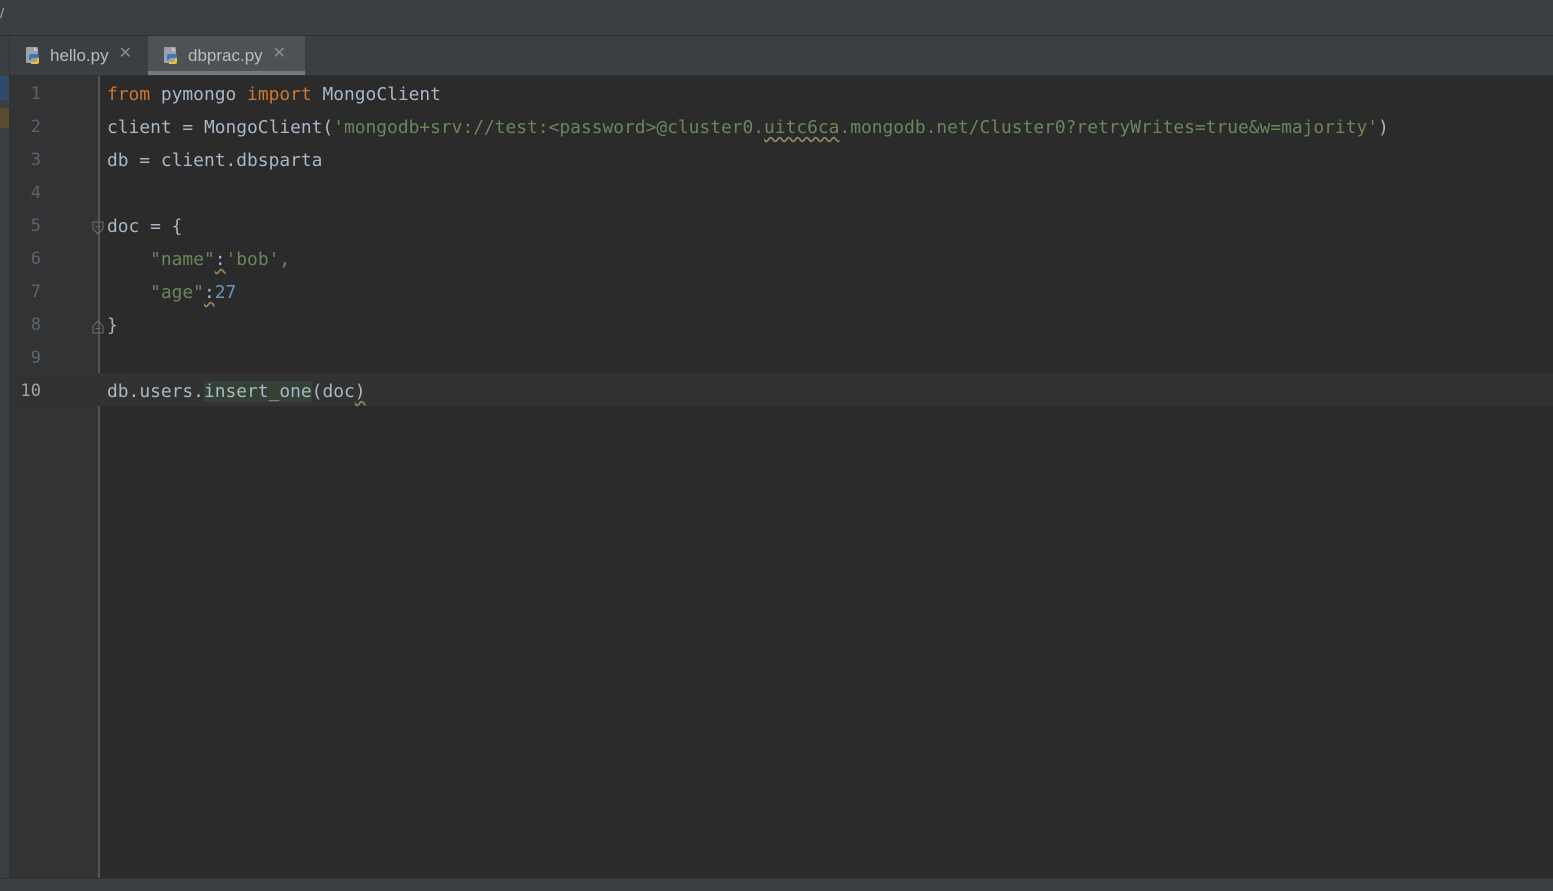  I want to click on code-text: "age":27, so click(171, 292).